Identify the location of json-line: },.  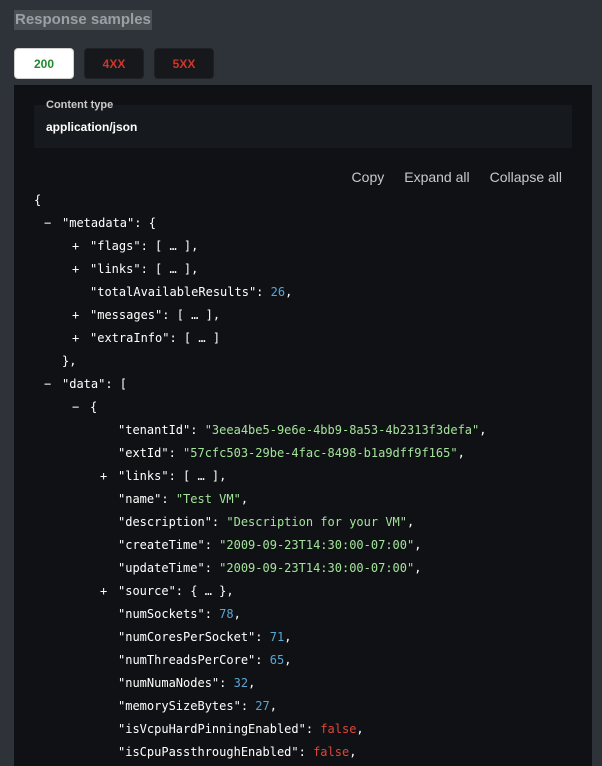
(260, 361).